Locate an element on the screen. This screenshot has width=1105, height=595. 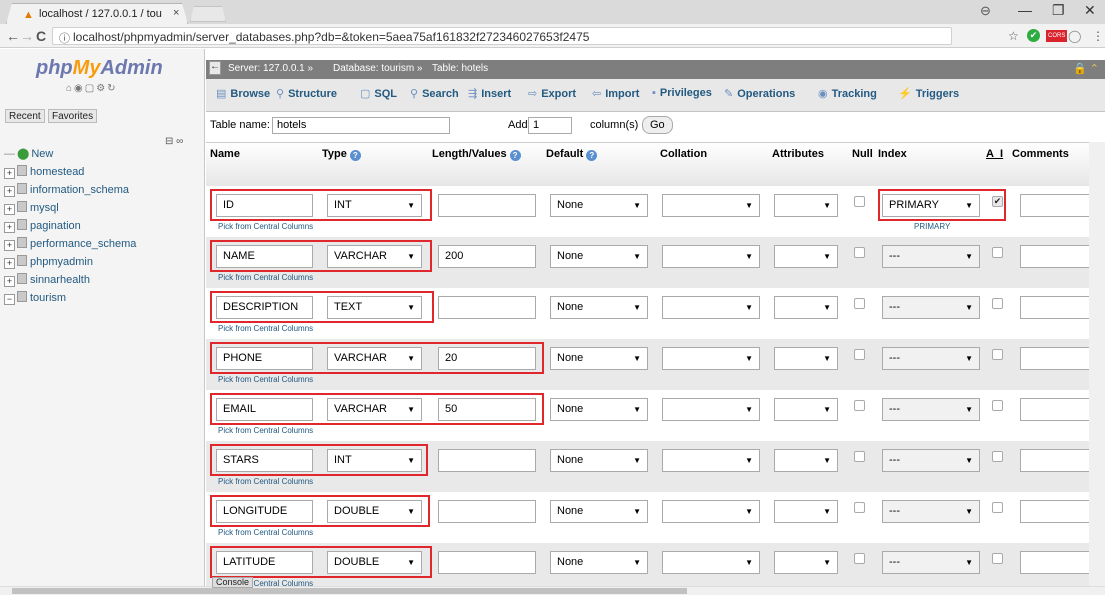
tab-tracking: ◉ Tracking is located at coordinates (847, 93).